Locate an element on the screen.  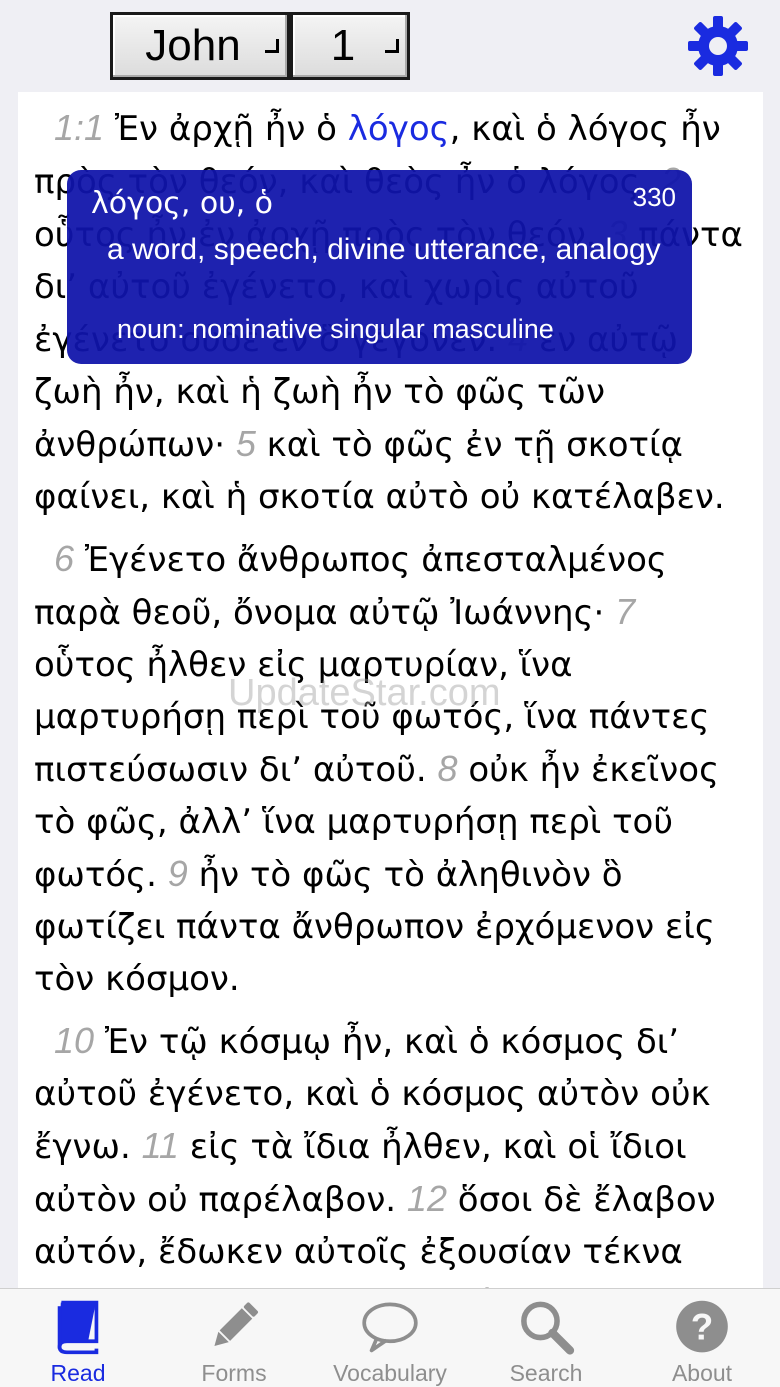
question-icon: ? is located at coordinates (702, 1326).